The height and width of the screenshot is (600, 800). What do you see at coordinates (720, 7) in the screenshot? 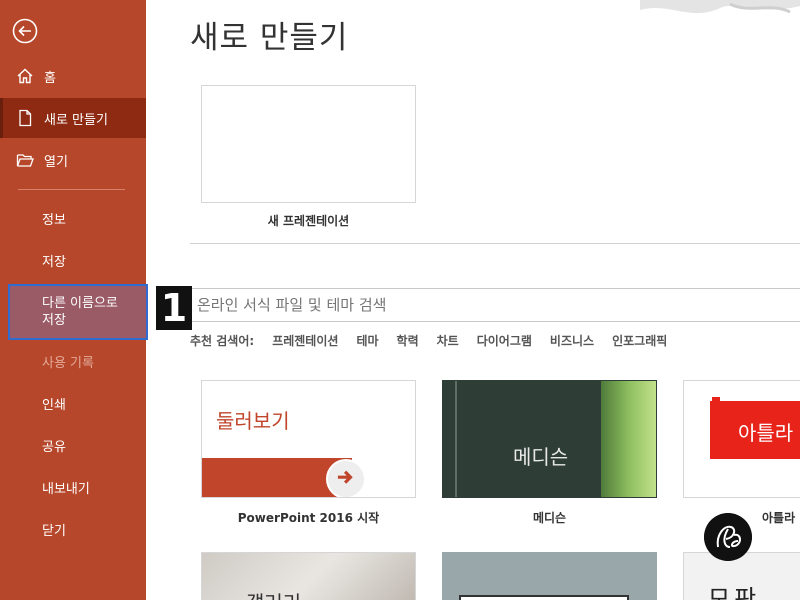
I see `header-decoration` at bounding box center [720, 7].